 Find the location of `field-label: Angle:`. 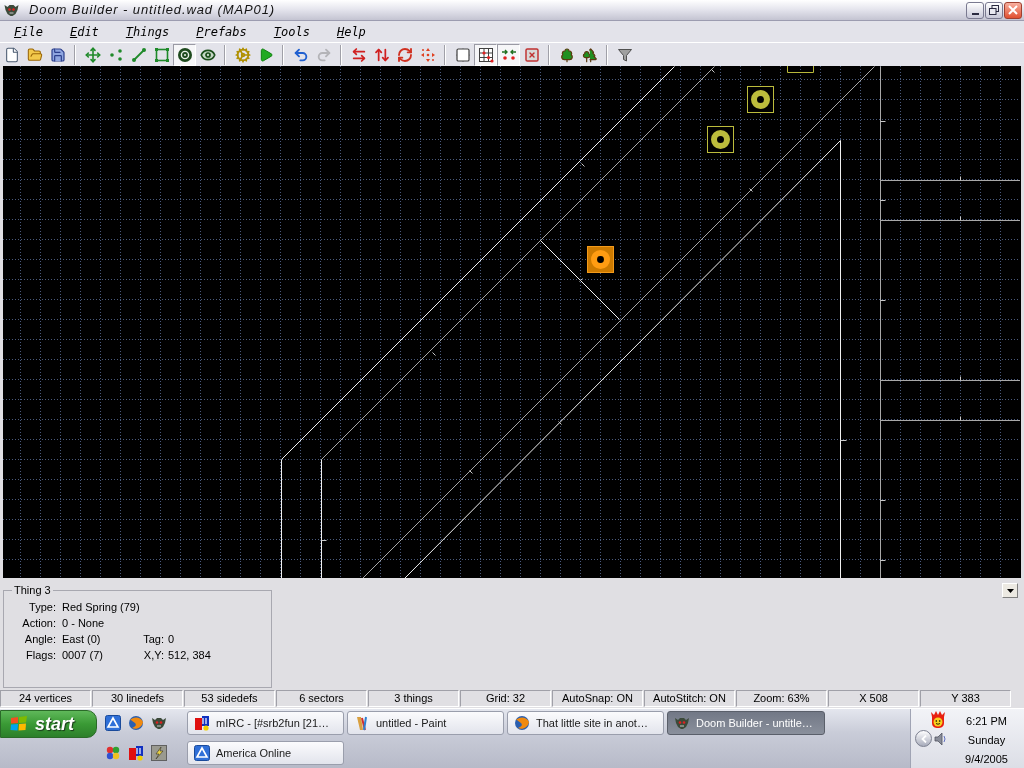

field-label: Angle: is located at coordinates (39, 639).